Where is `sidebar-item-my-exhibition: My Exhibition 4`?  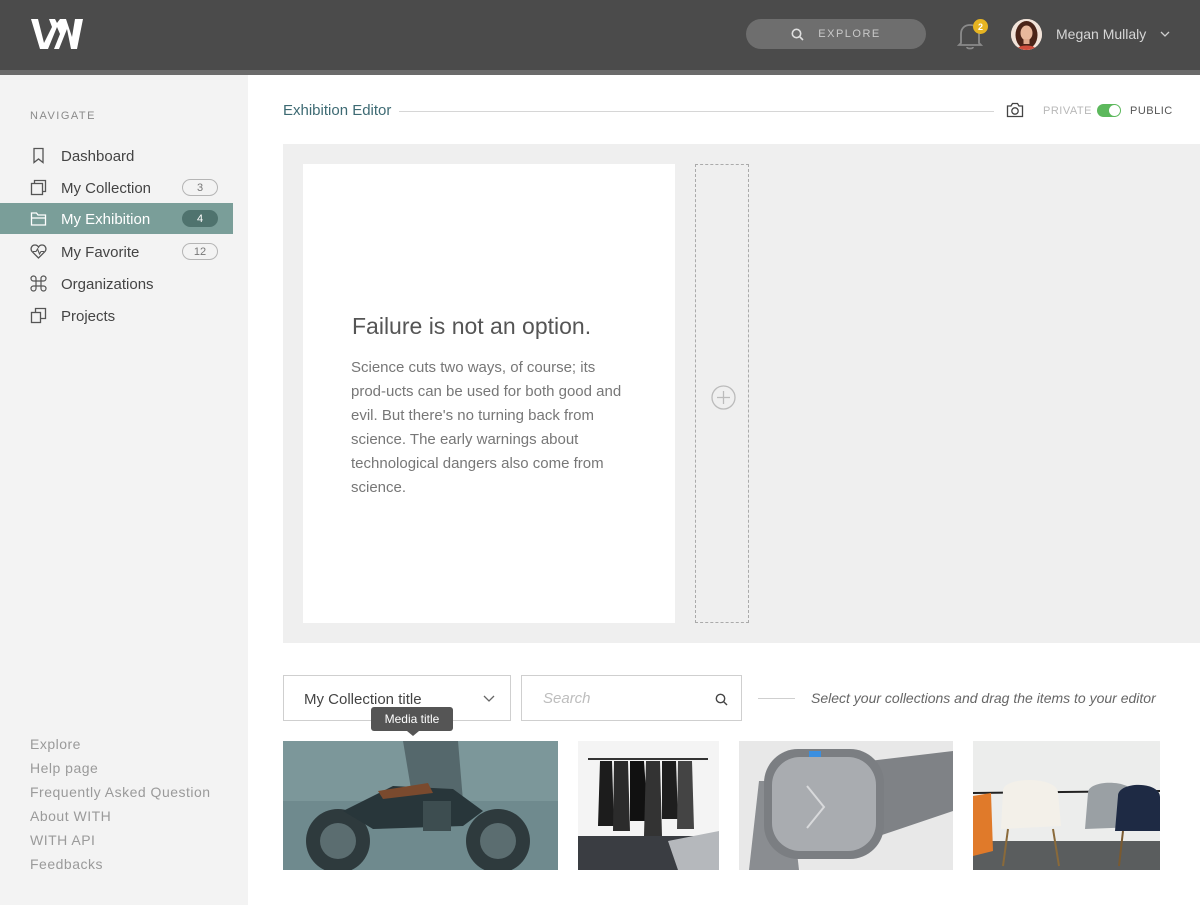 sidebar-item-my-exhibition: My Exhibition 4 is located at coordinates (116, 218).